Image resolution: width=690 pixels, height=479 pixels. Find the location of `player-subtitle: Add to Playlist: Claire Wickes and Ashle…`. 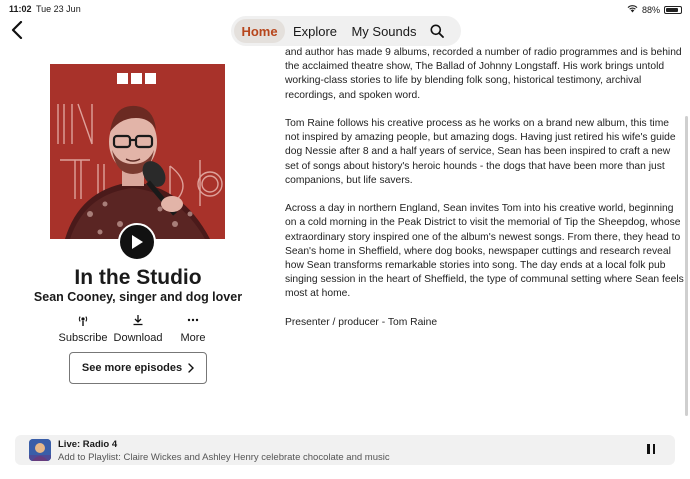

player-subtitle: Add to Playlist: Claire Wickes and Ashle… is located at coordinates (224, 457).